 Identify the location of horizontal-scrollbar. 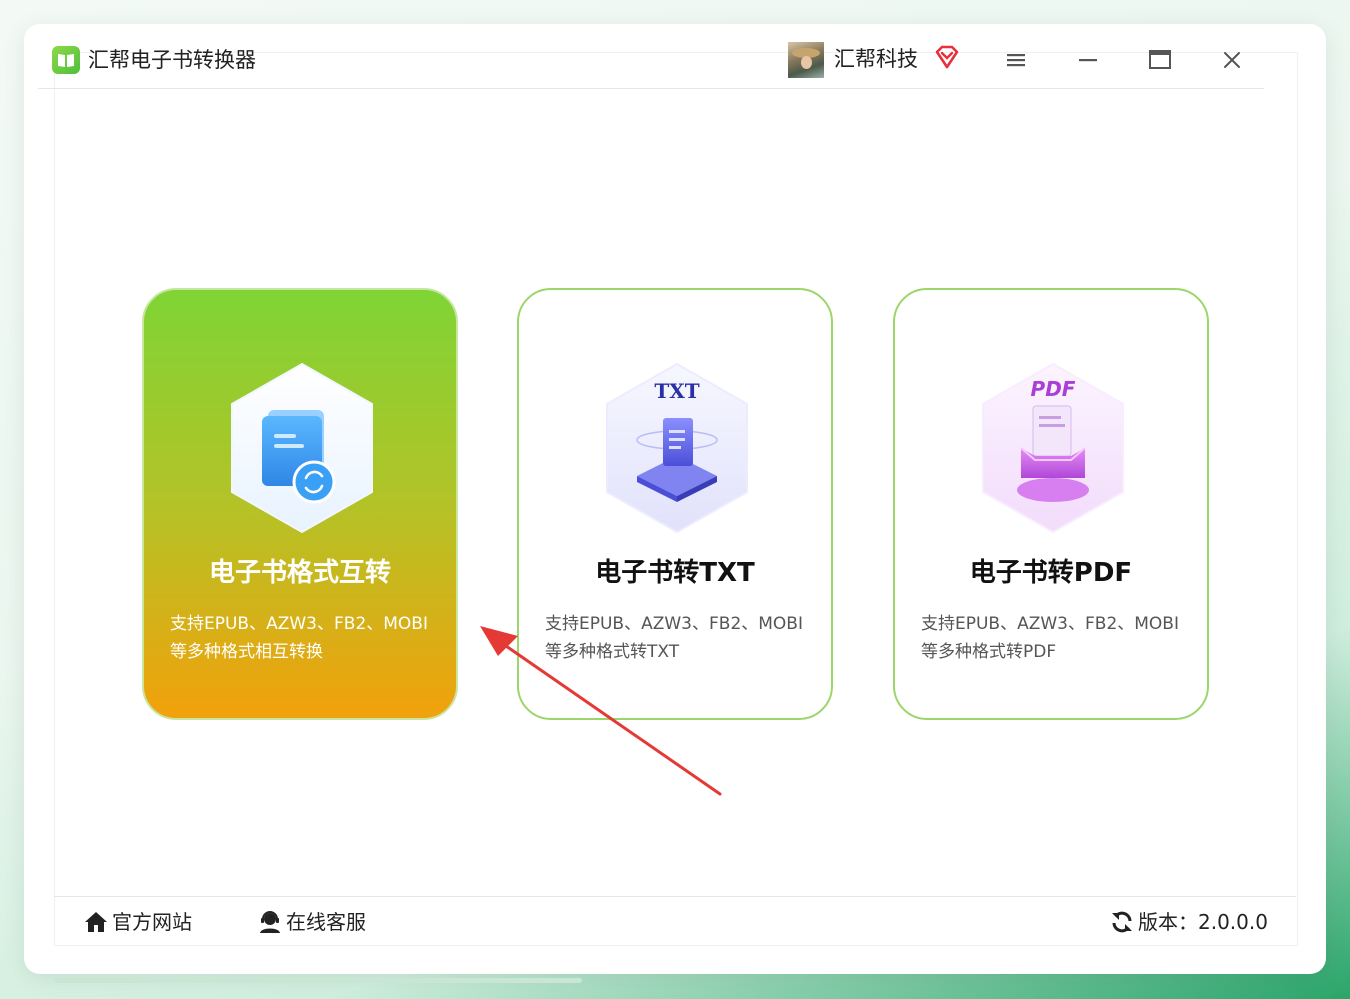
(318, 980).